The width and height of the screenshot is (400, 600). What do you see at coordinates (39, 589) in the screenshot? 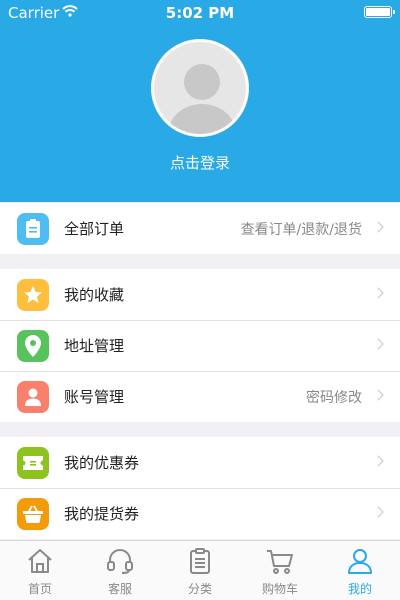
I see `tab-label: 首页` at bounding box center [39, 589].